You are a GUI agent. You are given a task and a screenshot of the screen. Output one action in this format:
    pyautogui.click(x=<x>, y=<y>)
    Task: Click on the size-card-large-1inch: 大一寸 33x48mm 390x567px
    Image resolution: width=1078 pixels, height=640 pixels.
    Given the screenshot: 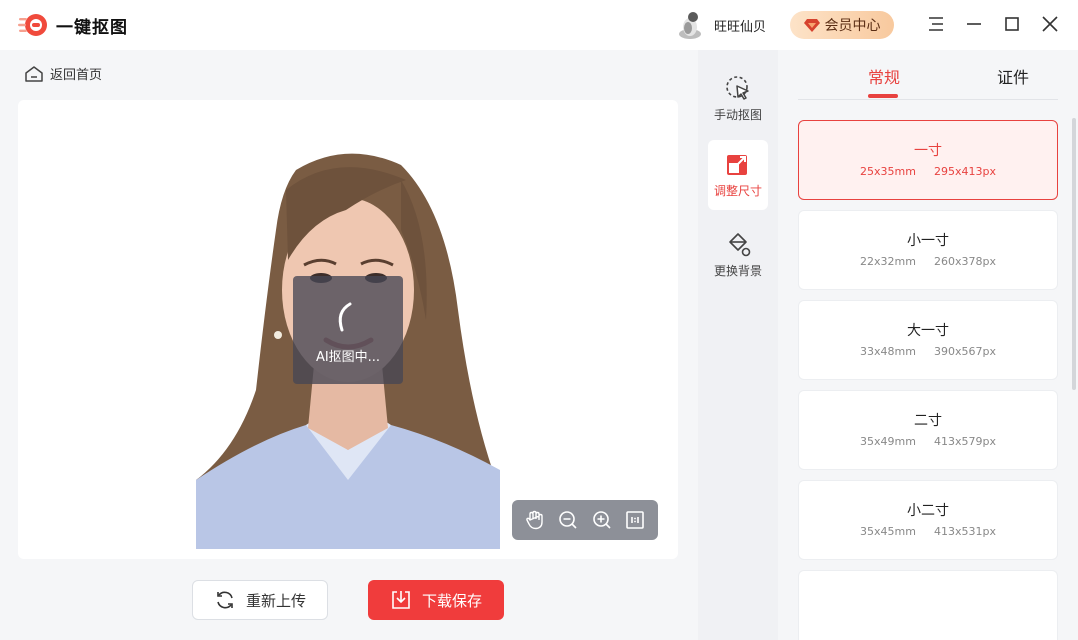 What is the action you would take?
    pyautogui.click(x=928, y=340)
    